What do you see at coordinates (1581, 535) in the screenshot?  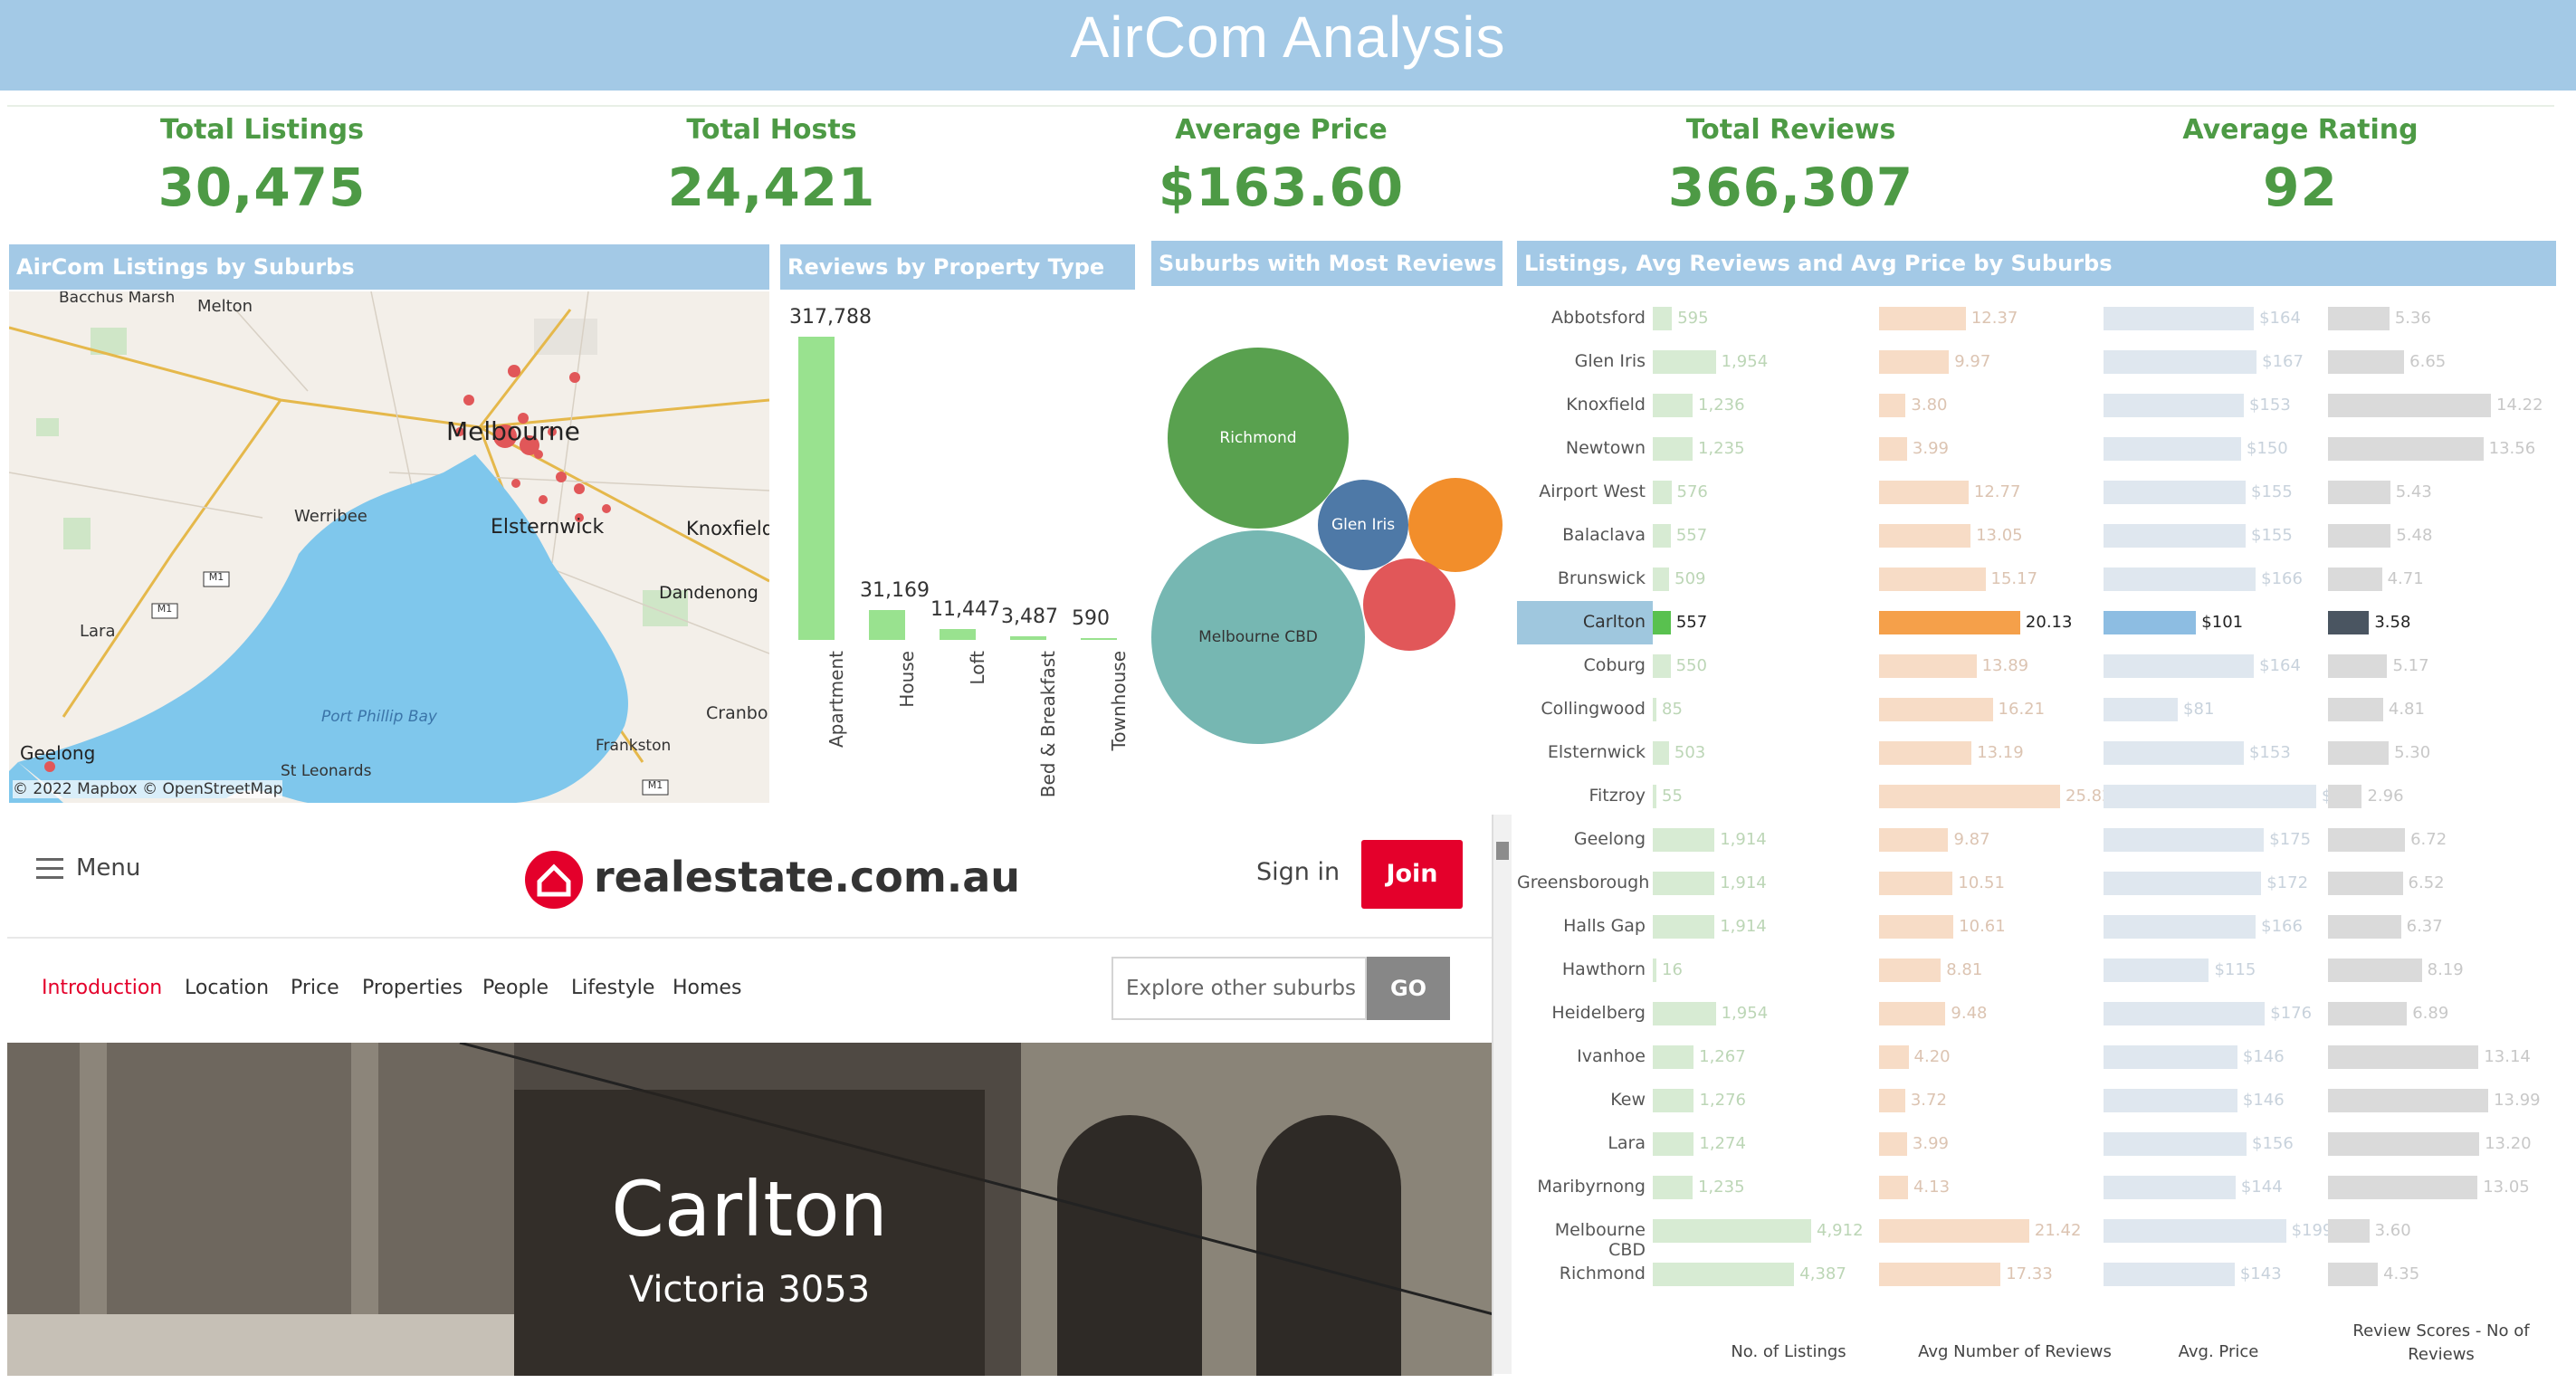 I see `suburb-name: Balaclava` at bounding box center [1581, 535].